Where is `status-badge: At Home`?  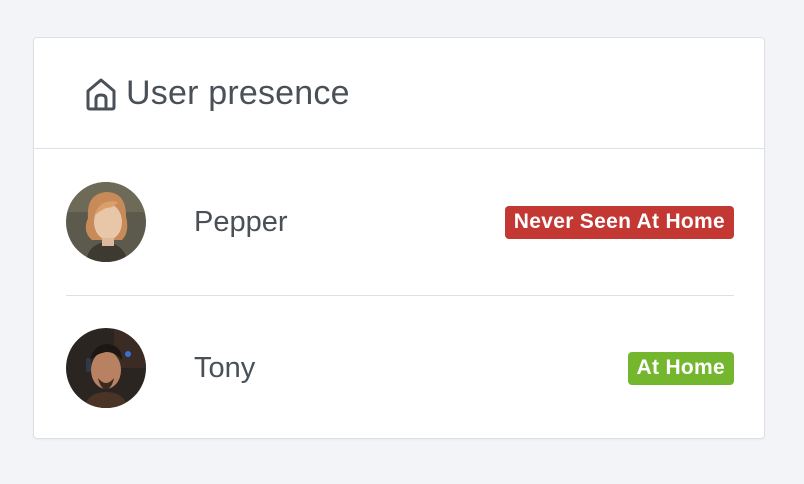 status-badge: At Home is located at coordinates (680, 368).